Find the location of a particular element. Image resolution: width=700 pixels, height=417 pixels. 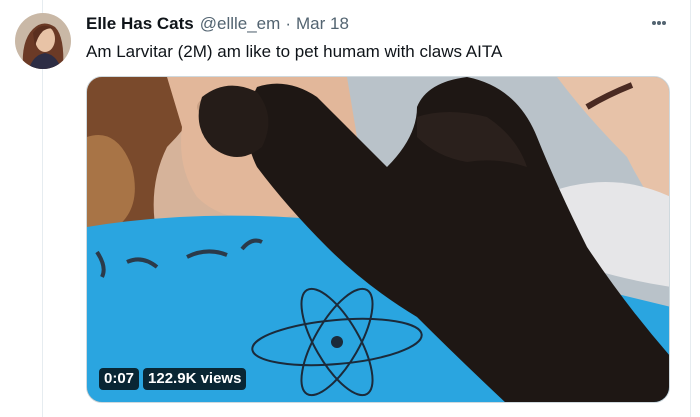

avatar is located at coordinates (43, 41).